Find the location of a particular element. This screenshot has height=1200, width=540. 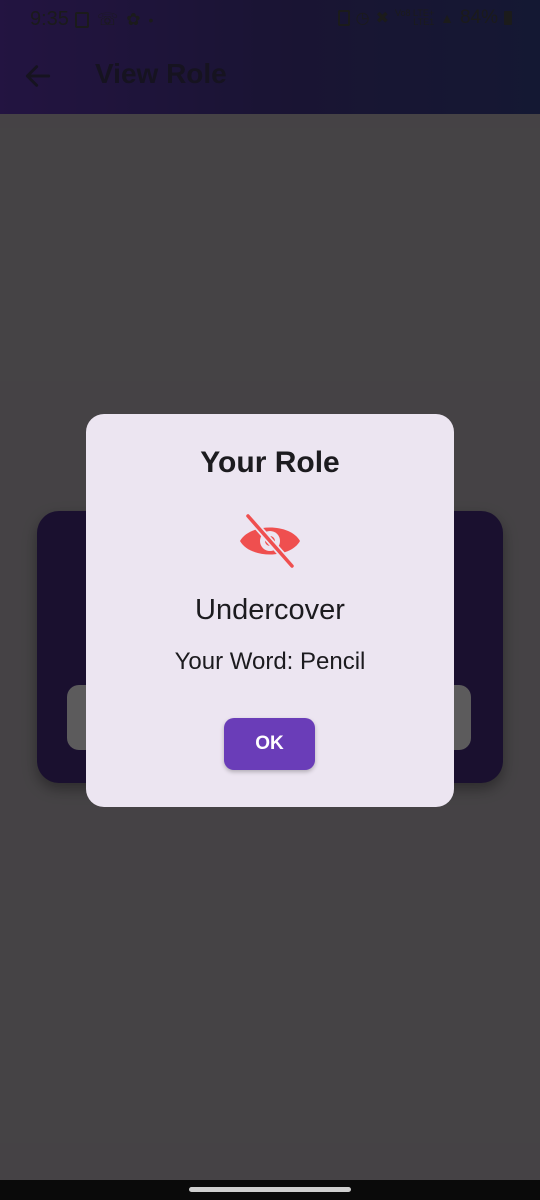

home-gesture-handle is located at coordinates (270, 1189).